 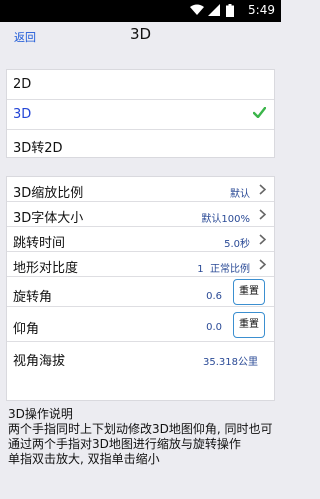 What do you see at coordinates (261, 10) in the screenshot?
I see `status-time: 5:49` at bounding box center [261, 10].